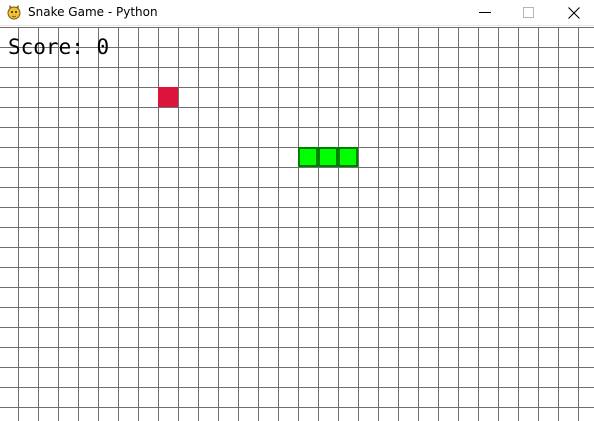  I want to click on food-item, so click(168, 97).